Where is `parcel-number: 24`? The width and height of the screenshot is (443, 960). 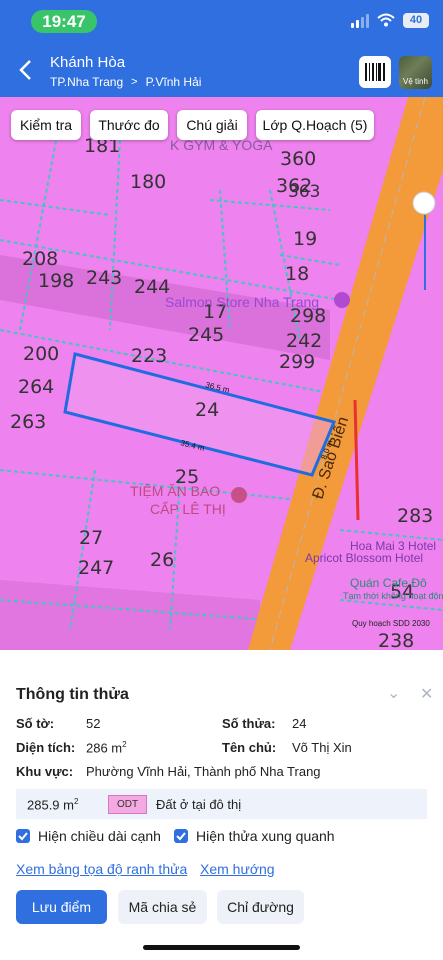 parcel-number: 24 is located at coordinates (207, 410).